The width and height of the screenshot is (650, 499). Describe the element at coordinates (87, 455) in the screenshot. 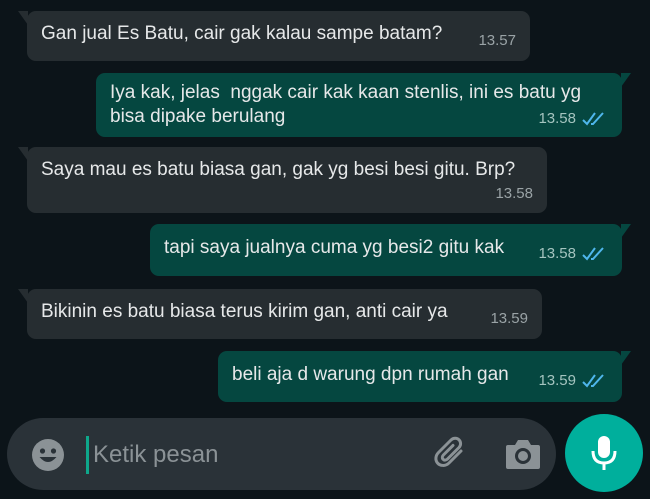

I see `text-cursor` at that location.